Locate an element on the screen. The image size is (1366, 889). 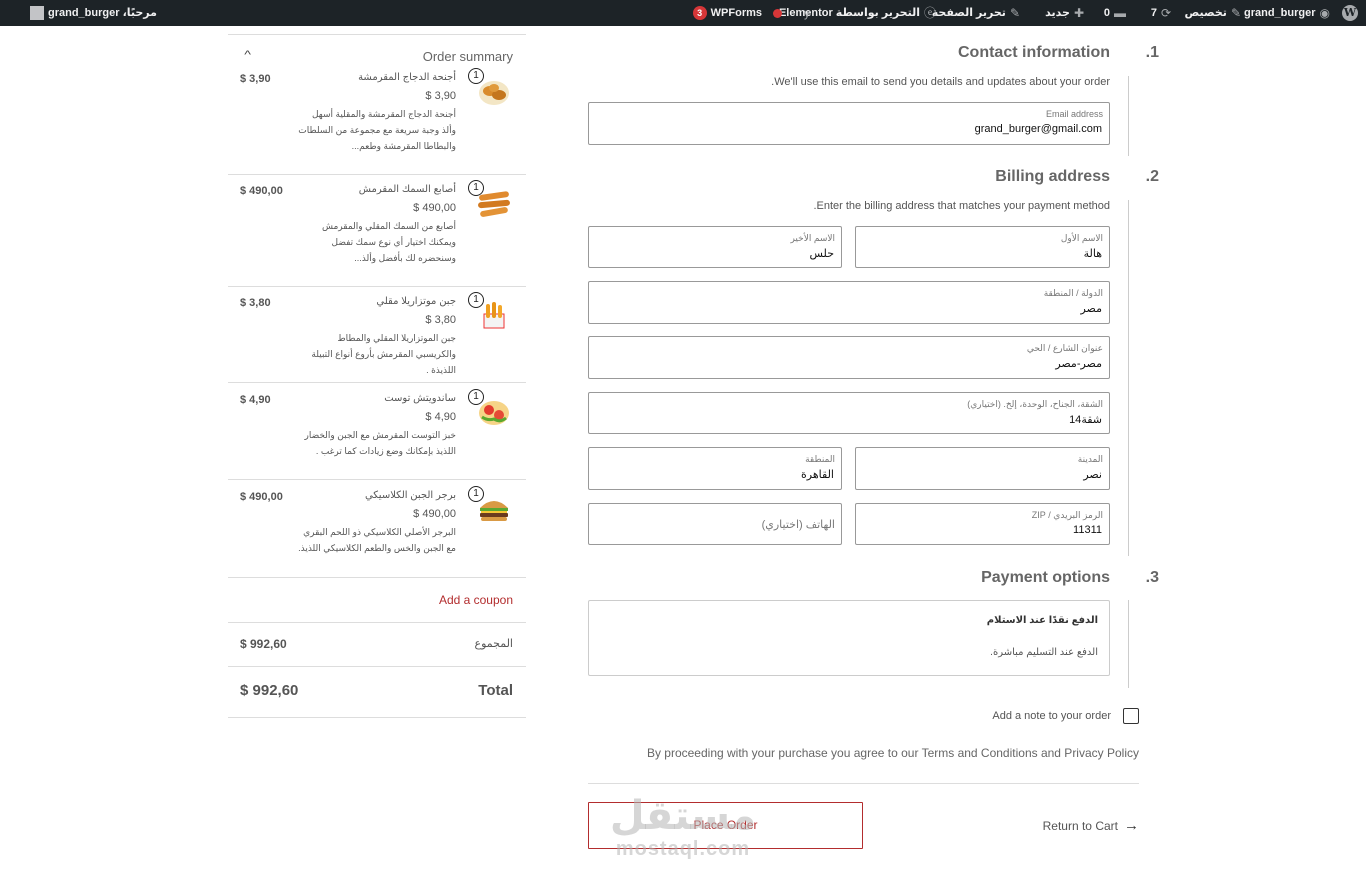
order-summary-title: Order summary is located at coordinates (467, 56).